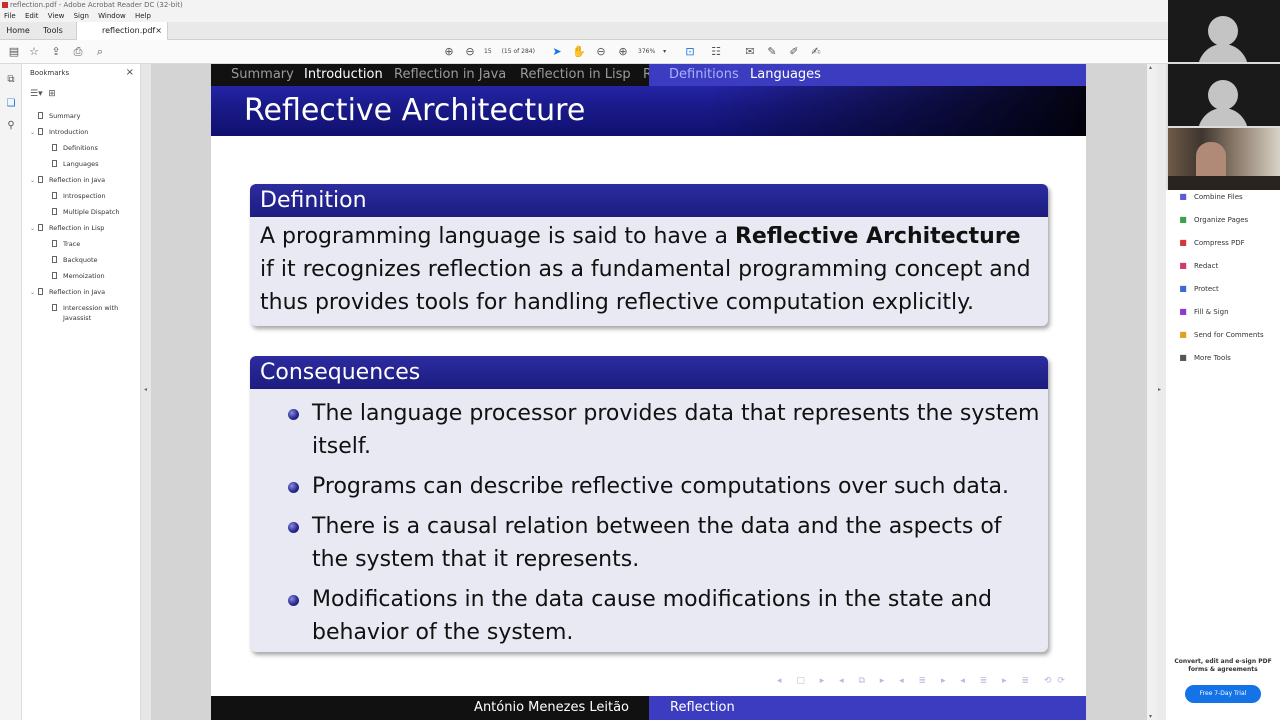 This screenshot has width=1280, height=720. I want to click on tool-compress-pdf: ■ Compress PDF, so click(1211, 242).